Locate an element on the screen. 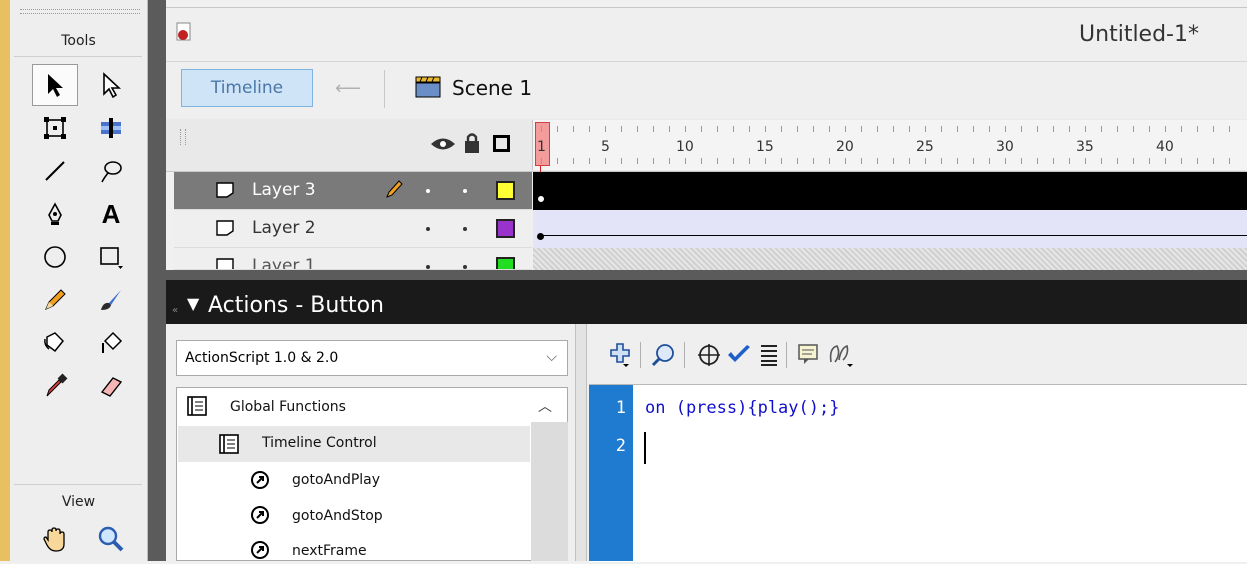 The image size is (1247, 564). gradient-transform-tool is located at coordinates (111, 128).